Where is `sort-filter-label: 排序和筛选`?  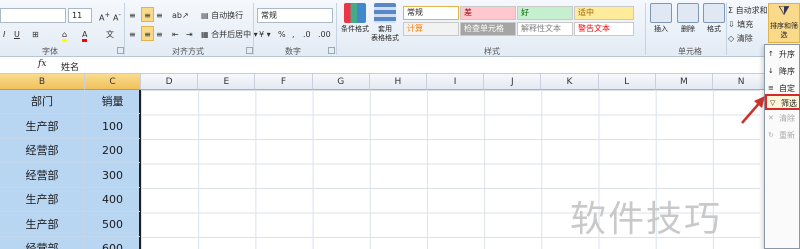 sort-filter-label: 排序和筛选 is located at coordinates (784, 30).